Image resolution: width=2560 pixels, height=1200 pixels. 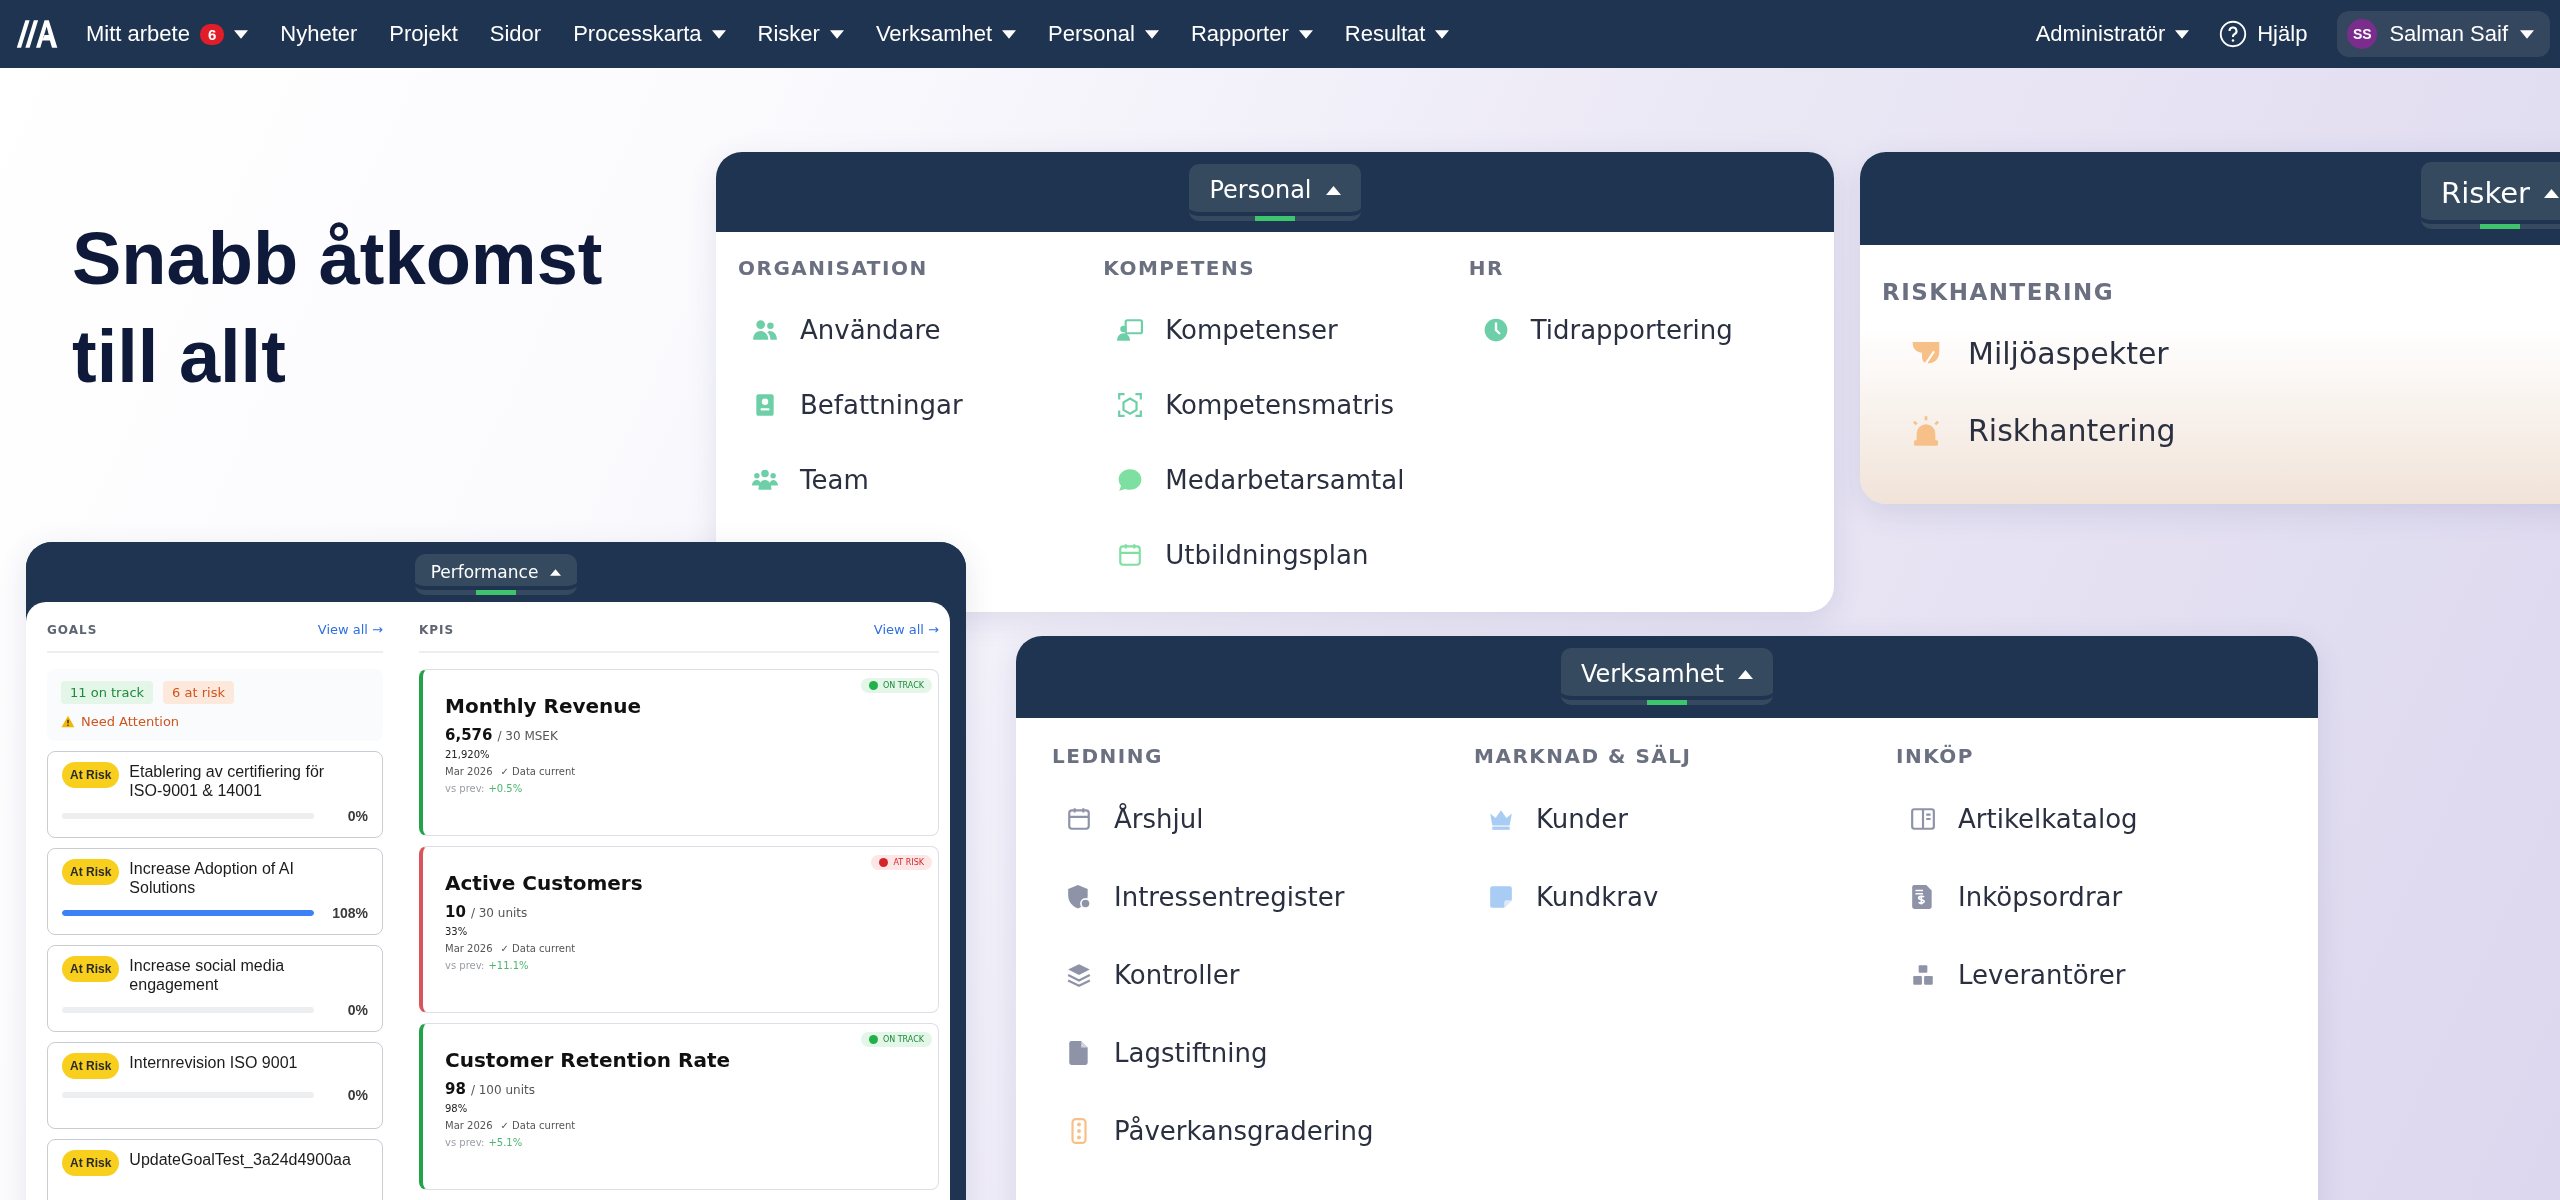 What do you see at coordinates (1251, 34) in the screenshot?
I see `nav-menu-item: Rapporter` at bounding box center [1251, 34].